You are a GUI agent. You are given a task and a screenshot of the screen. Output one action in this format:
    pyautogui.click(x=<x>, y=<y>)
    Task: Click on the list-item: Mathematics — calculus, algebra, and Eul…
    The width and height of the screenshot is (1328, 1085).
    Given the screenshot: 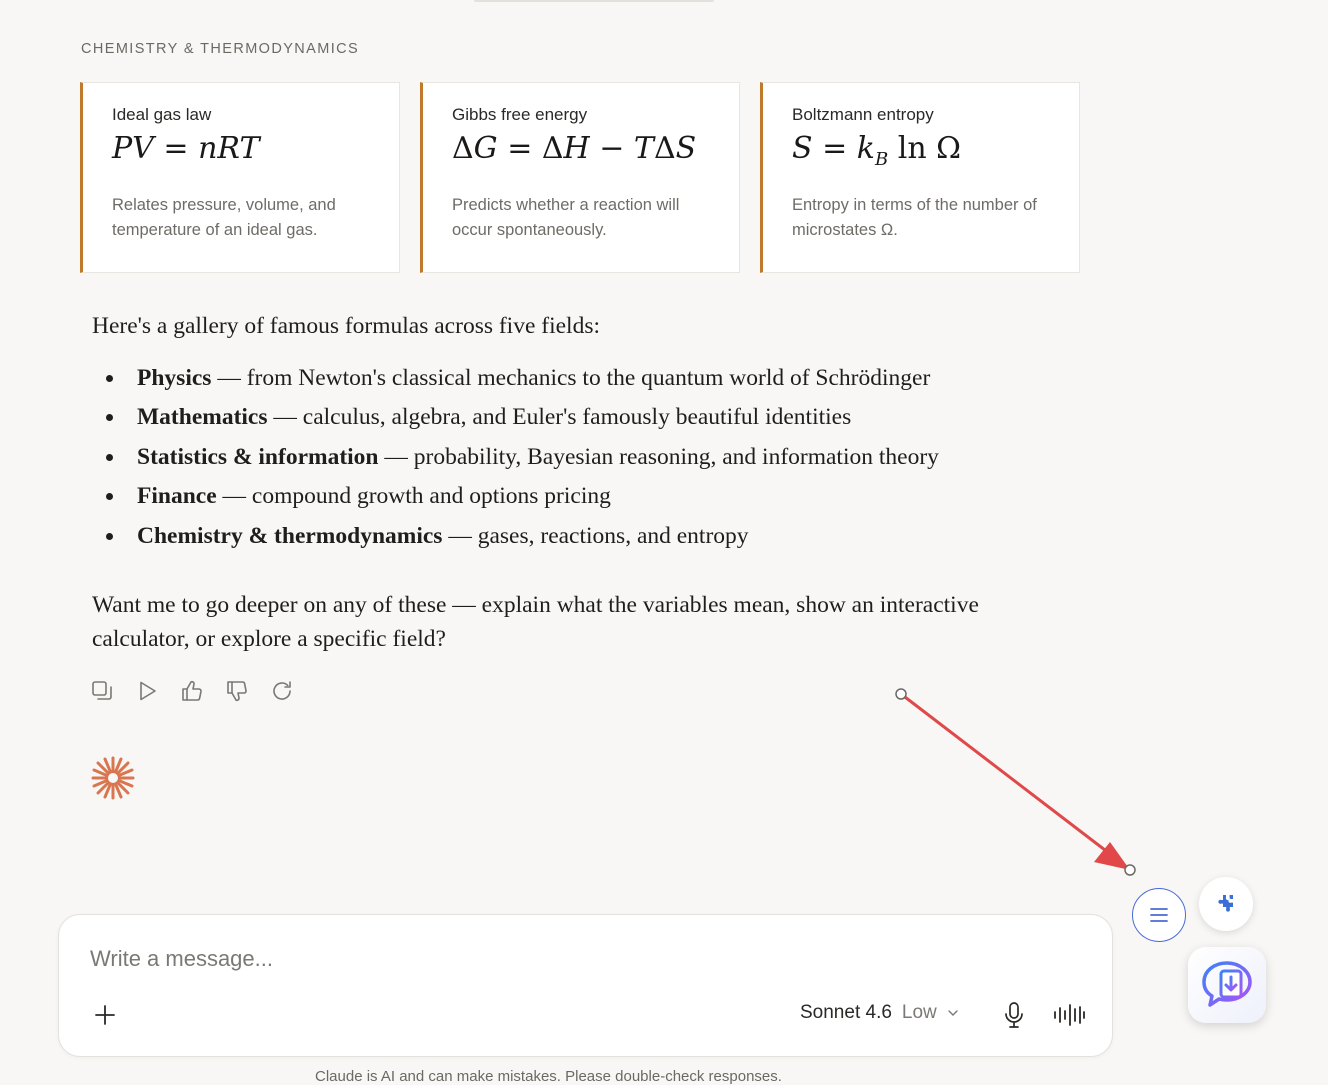 What is the action you would take?
    pyautogui.click(x=515, y=420)
    